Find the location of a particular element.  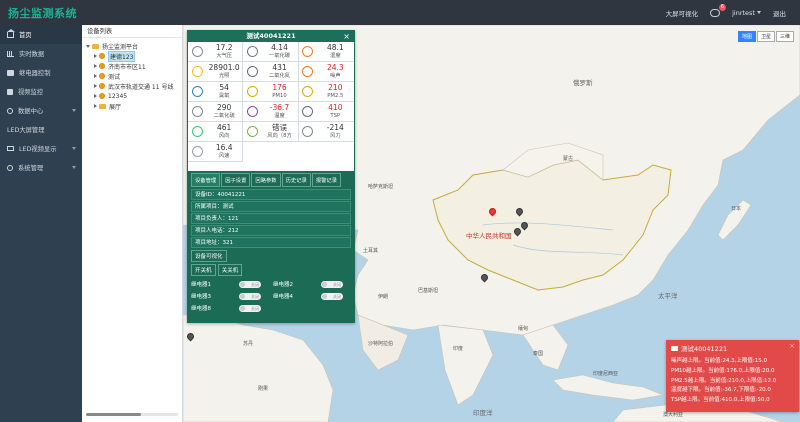

sidebar-item-realtime: 实时数据 is located at coordinates (41, 53).